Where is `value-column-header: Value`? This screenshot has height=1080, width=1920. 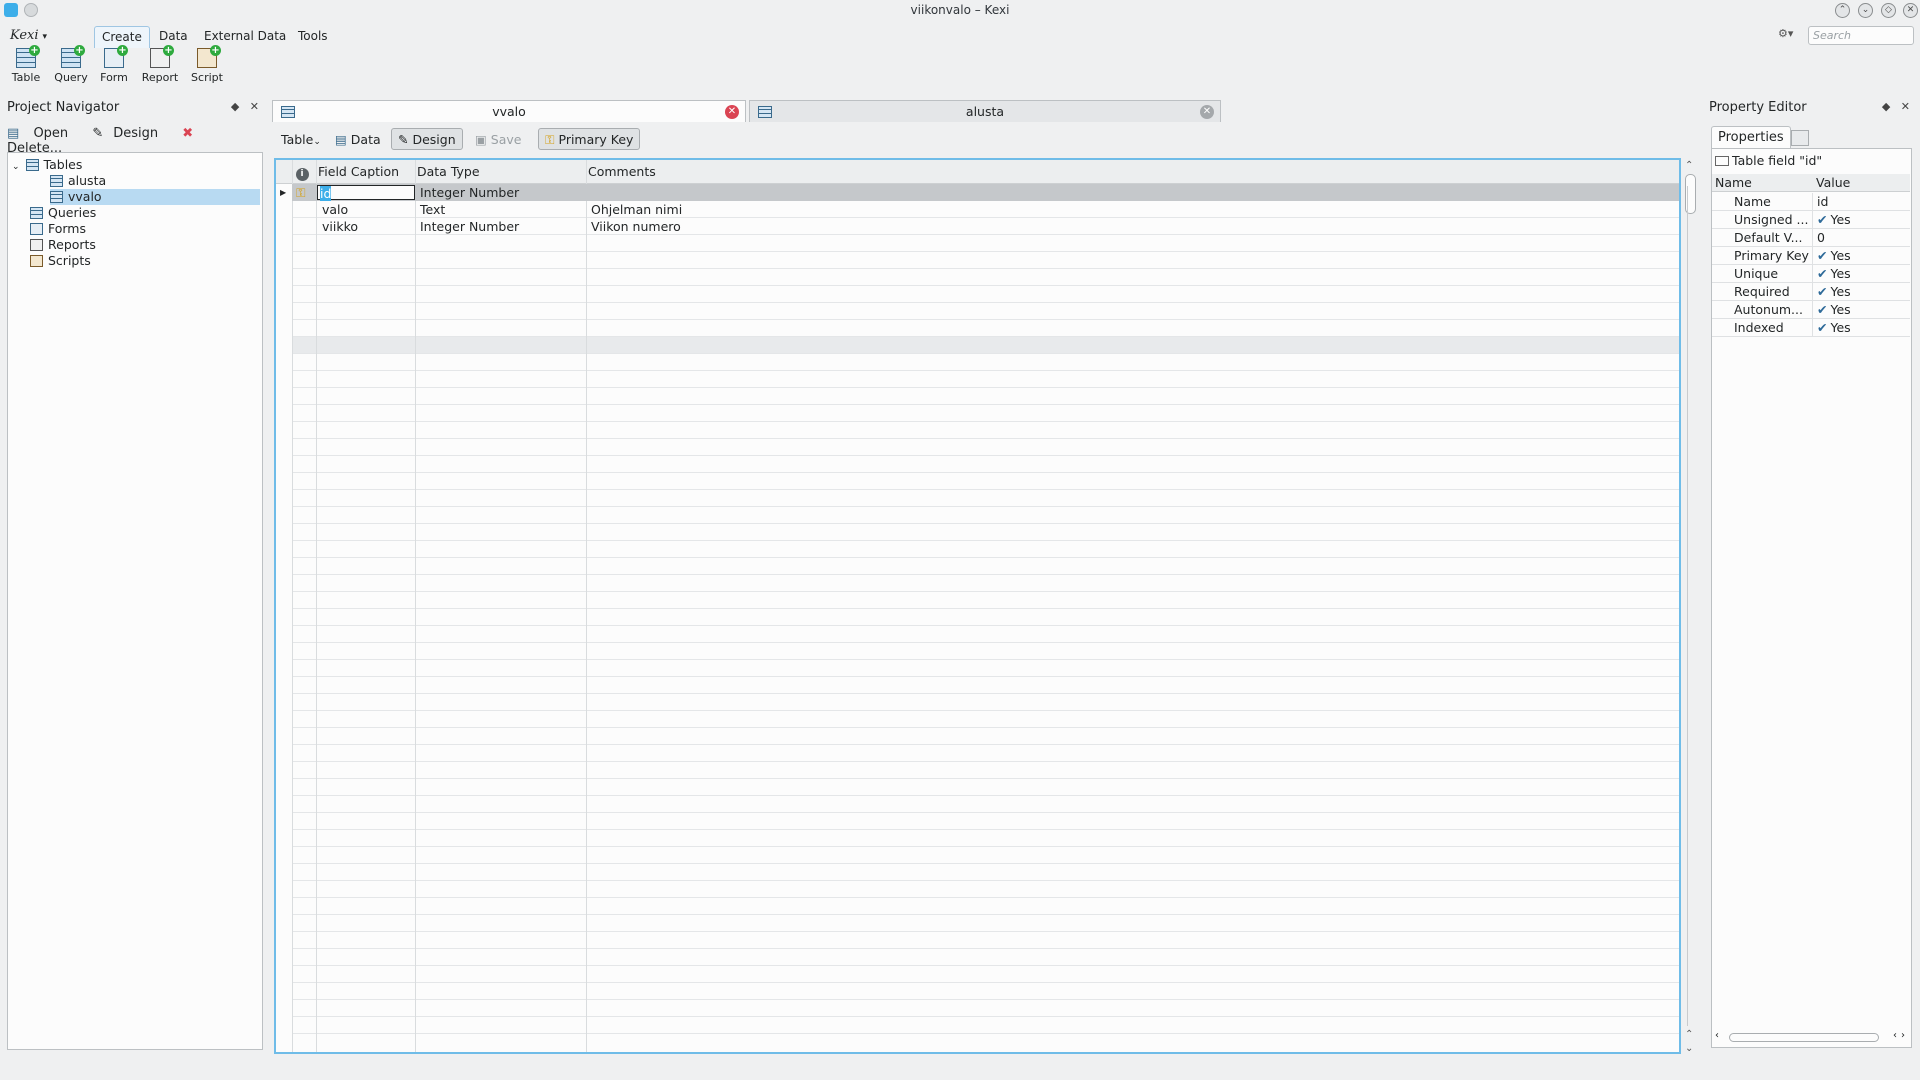 value-column-header: Value is located at coordinates (1833, 183).